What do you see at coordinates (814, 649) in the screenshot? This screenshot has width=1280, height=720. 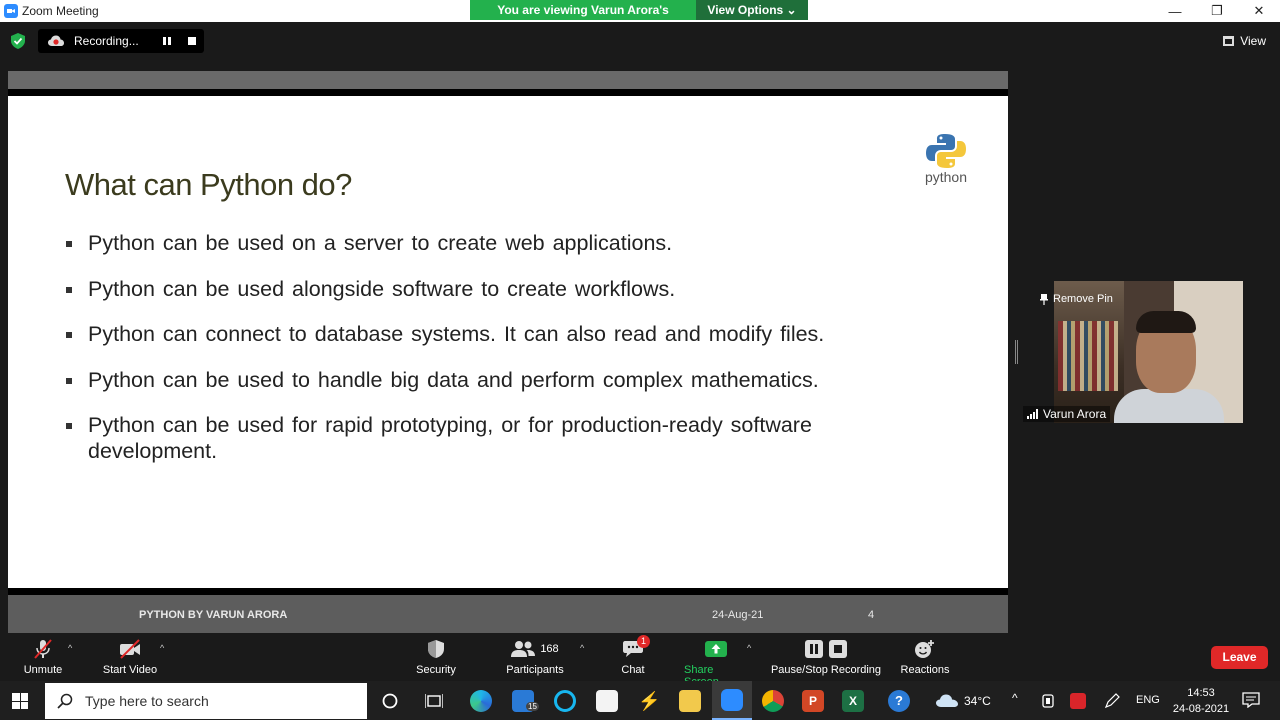 I see `pause-icon` at bounding box center [814, 649].